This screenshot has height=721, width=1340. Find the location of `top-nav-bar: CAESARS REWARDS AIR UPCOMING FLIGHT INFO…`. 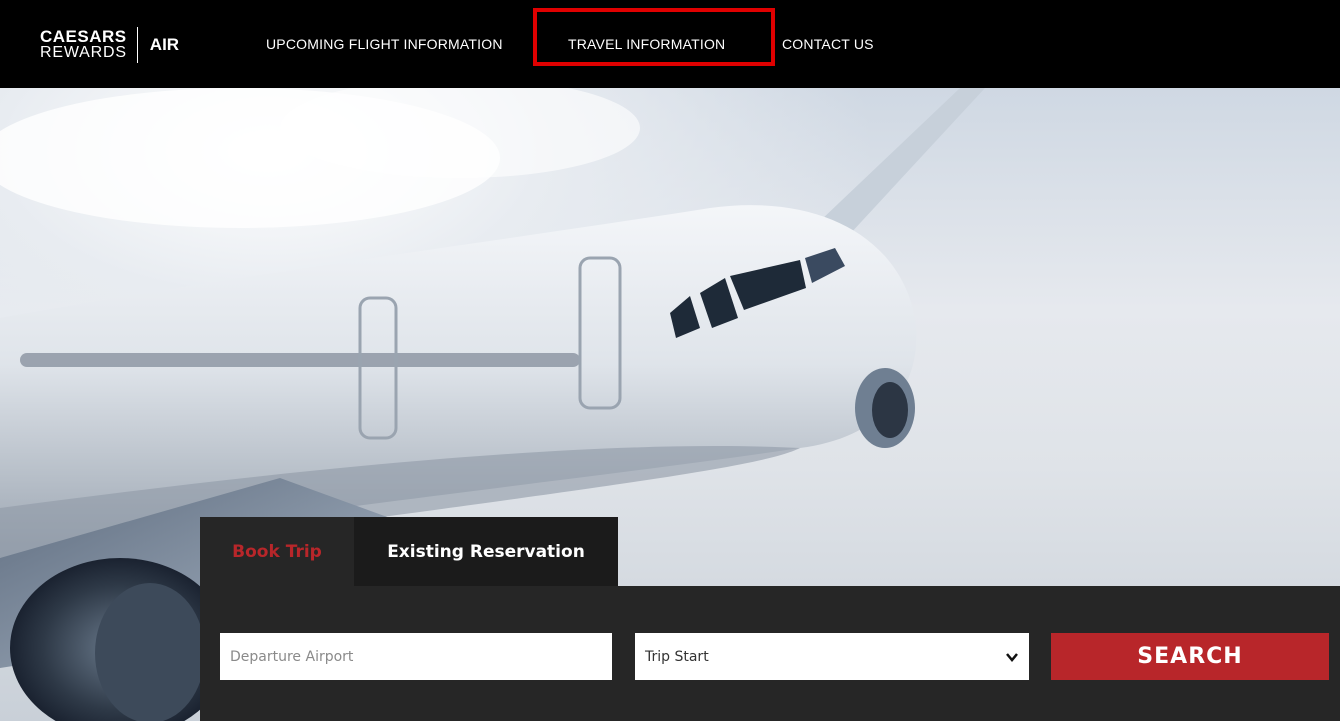

top-nav-bar: CAESARS REWARDS AIR UPCOMING FLIGHT INFO… is located at coordinates (670, 44).